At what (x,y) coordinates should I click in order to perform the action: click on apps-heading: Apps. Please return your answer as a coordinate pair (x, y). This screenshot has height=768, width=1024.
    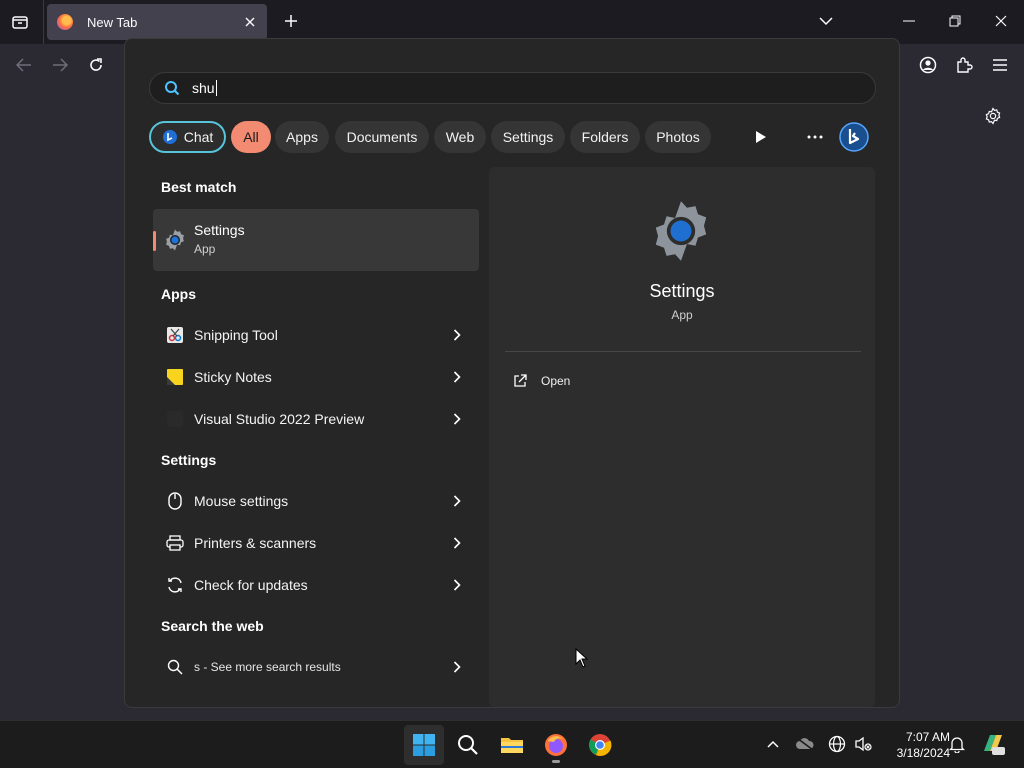
    Looking at the image, I should click on (178, 294).